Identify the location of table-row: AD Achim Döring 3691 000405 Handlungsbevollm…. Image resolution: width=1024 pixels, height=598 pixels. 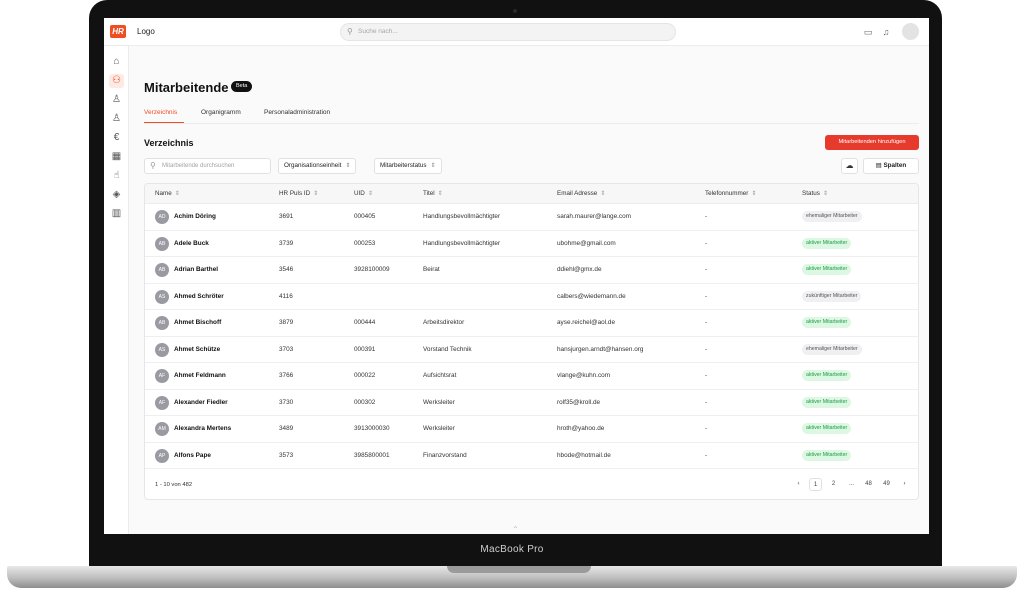
(531, 217).